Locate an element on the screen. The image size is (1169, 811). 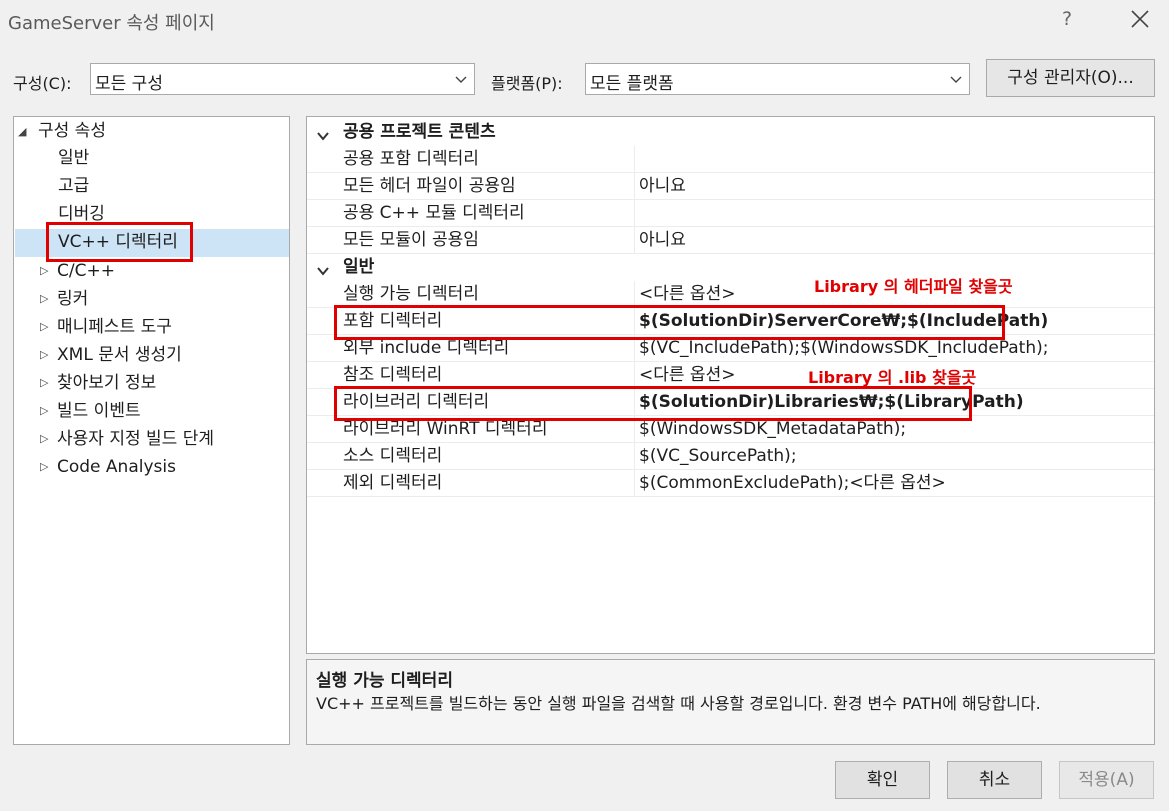
property-name: 공용 포함 디렉터리 is located at coordinates (411, 159).